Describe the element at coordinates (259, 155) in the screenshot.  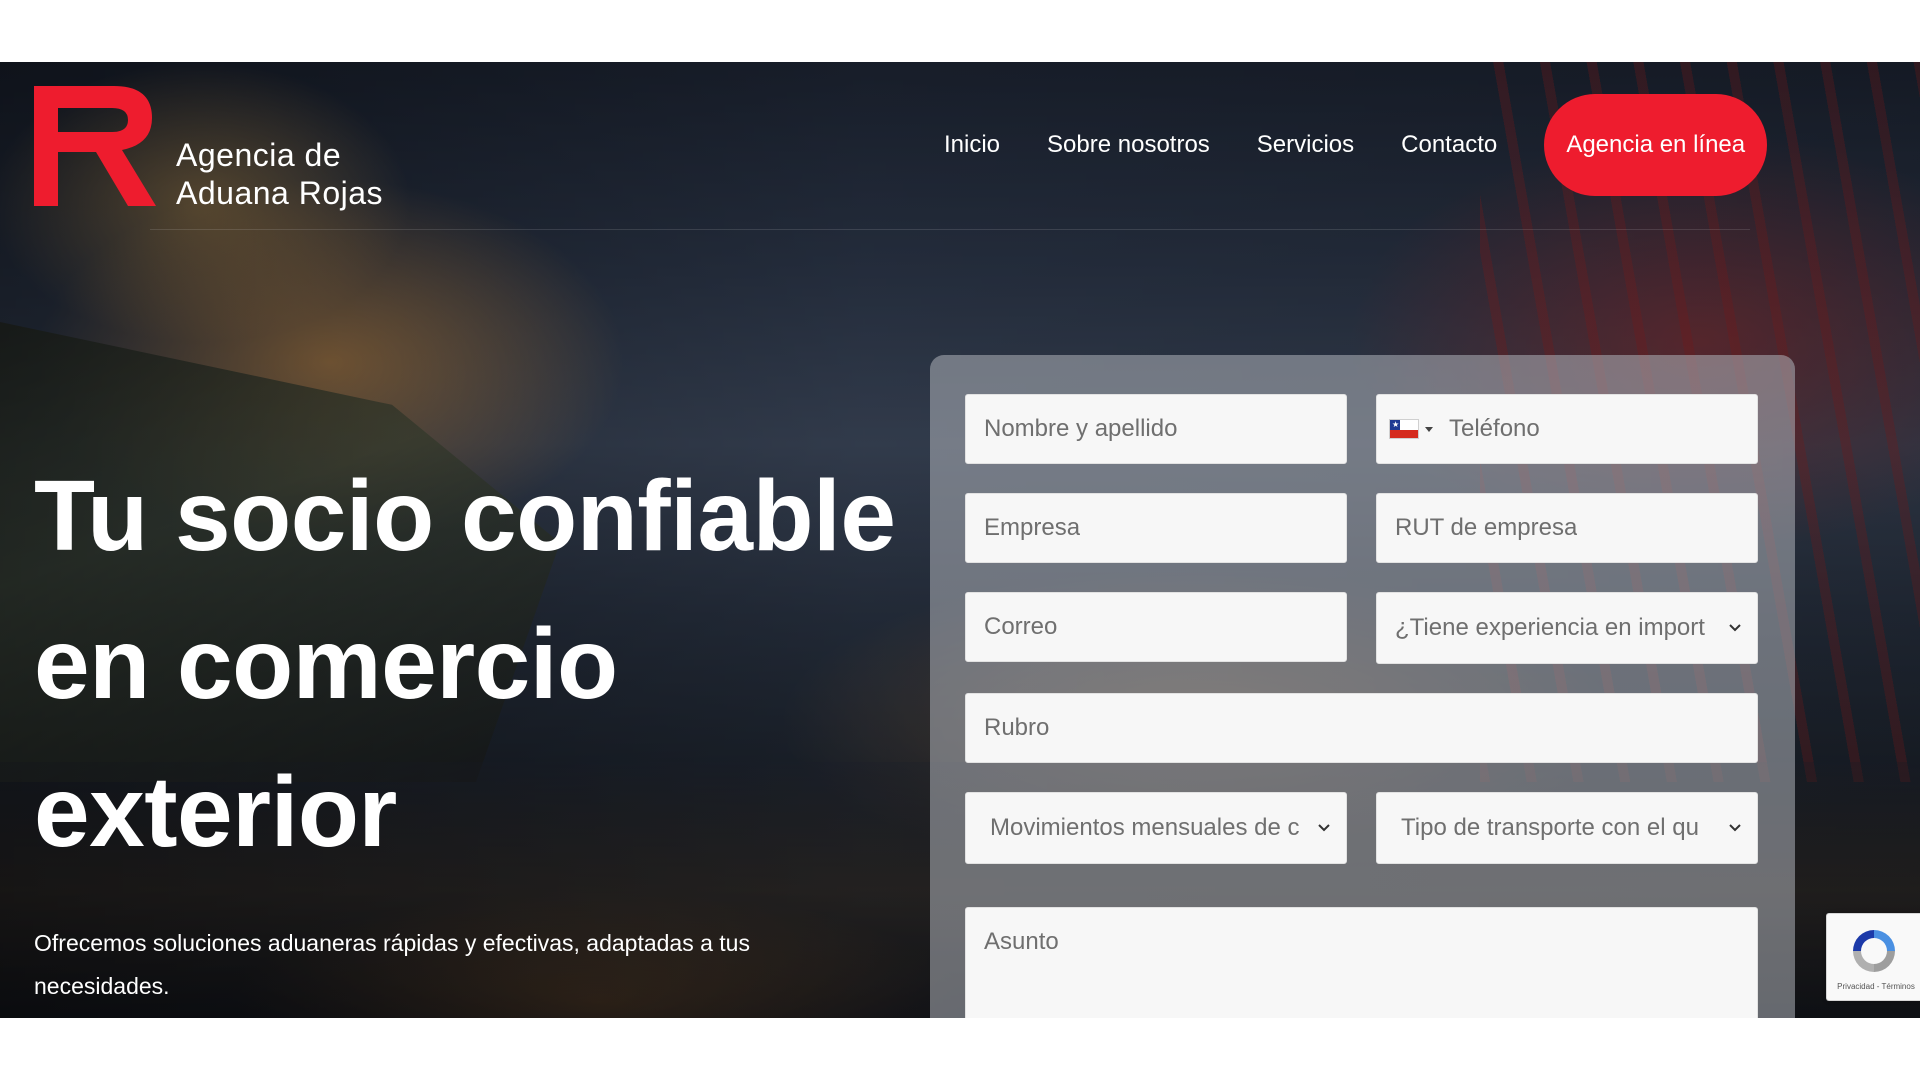
I see `brand-name-line1: Agencia de` at that location.